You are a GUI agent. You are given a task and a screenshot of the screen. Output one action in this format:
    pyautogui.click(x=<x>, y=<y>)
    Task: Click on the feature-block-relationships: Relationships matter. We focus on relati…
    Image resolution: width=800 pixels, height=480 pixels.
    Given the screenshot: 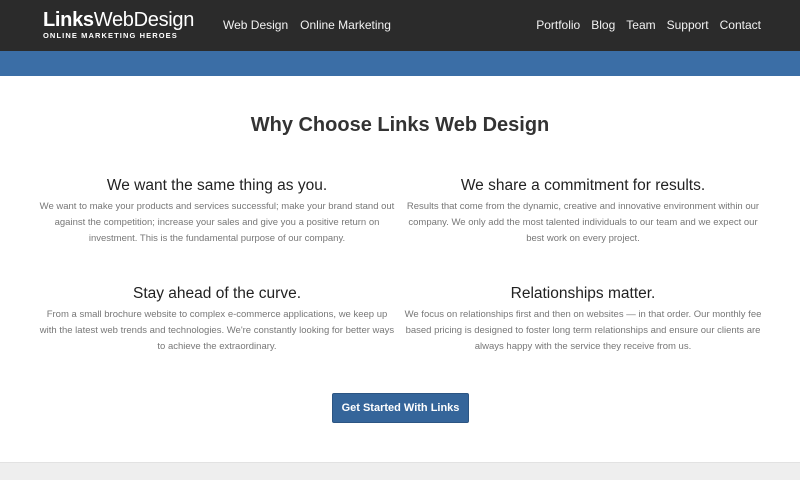 What is the action you would take?
    pyautogui.click(x=583, y=320)
    